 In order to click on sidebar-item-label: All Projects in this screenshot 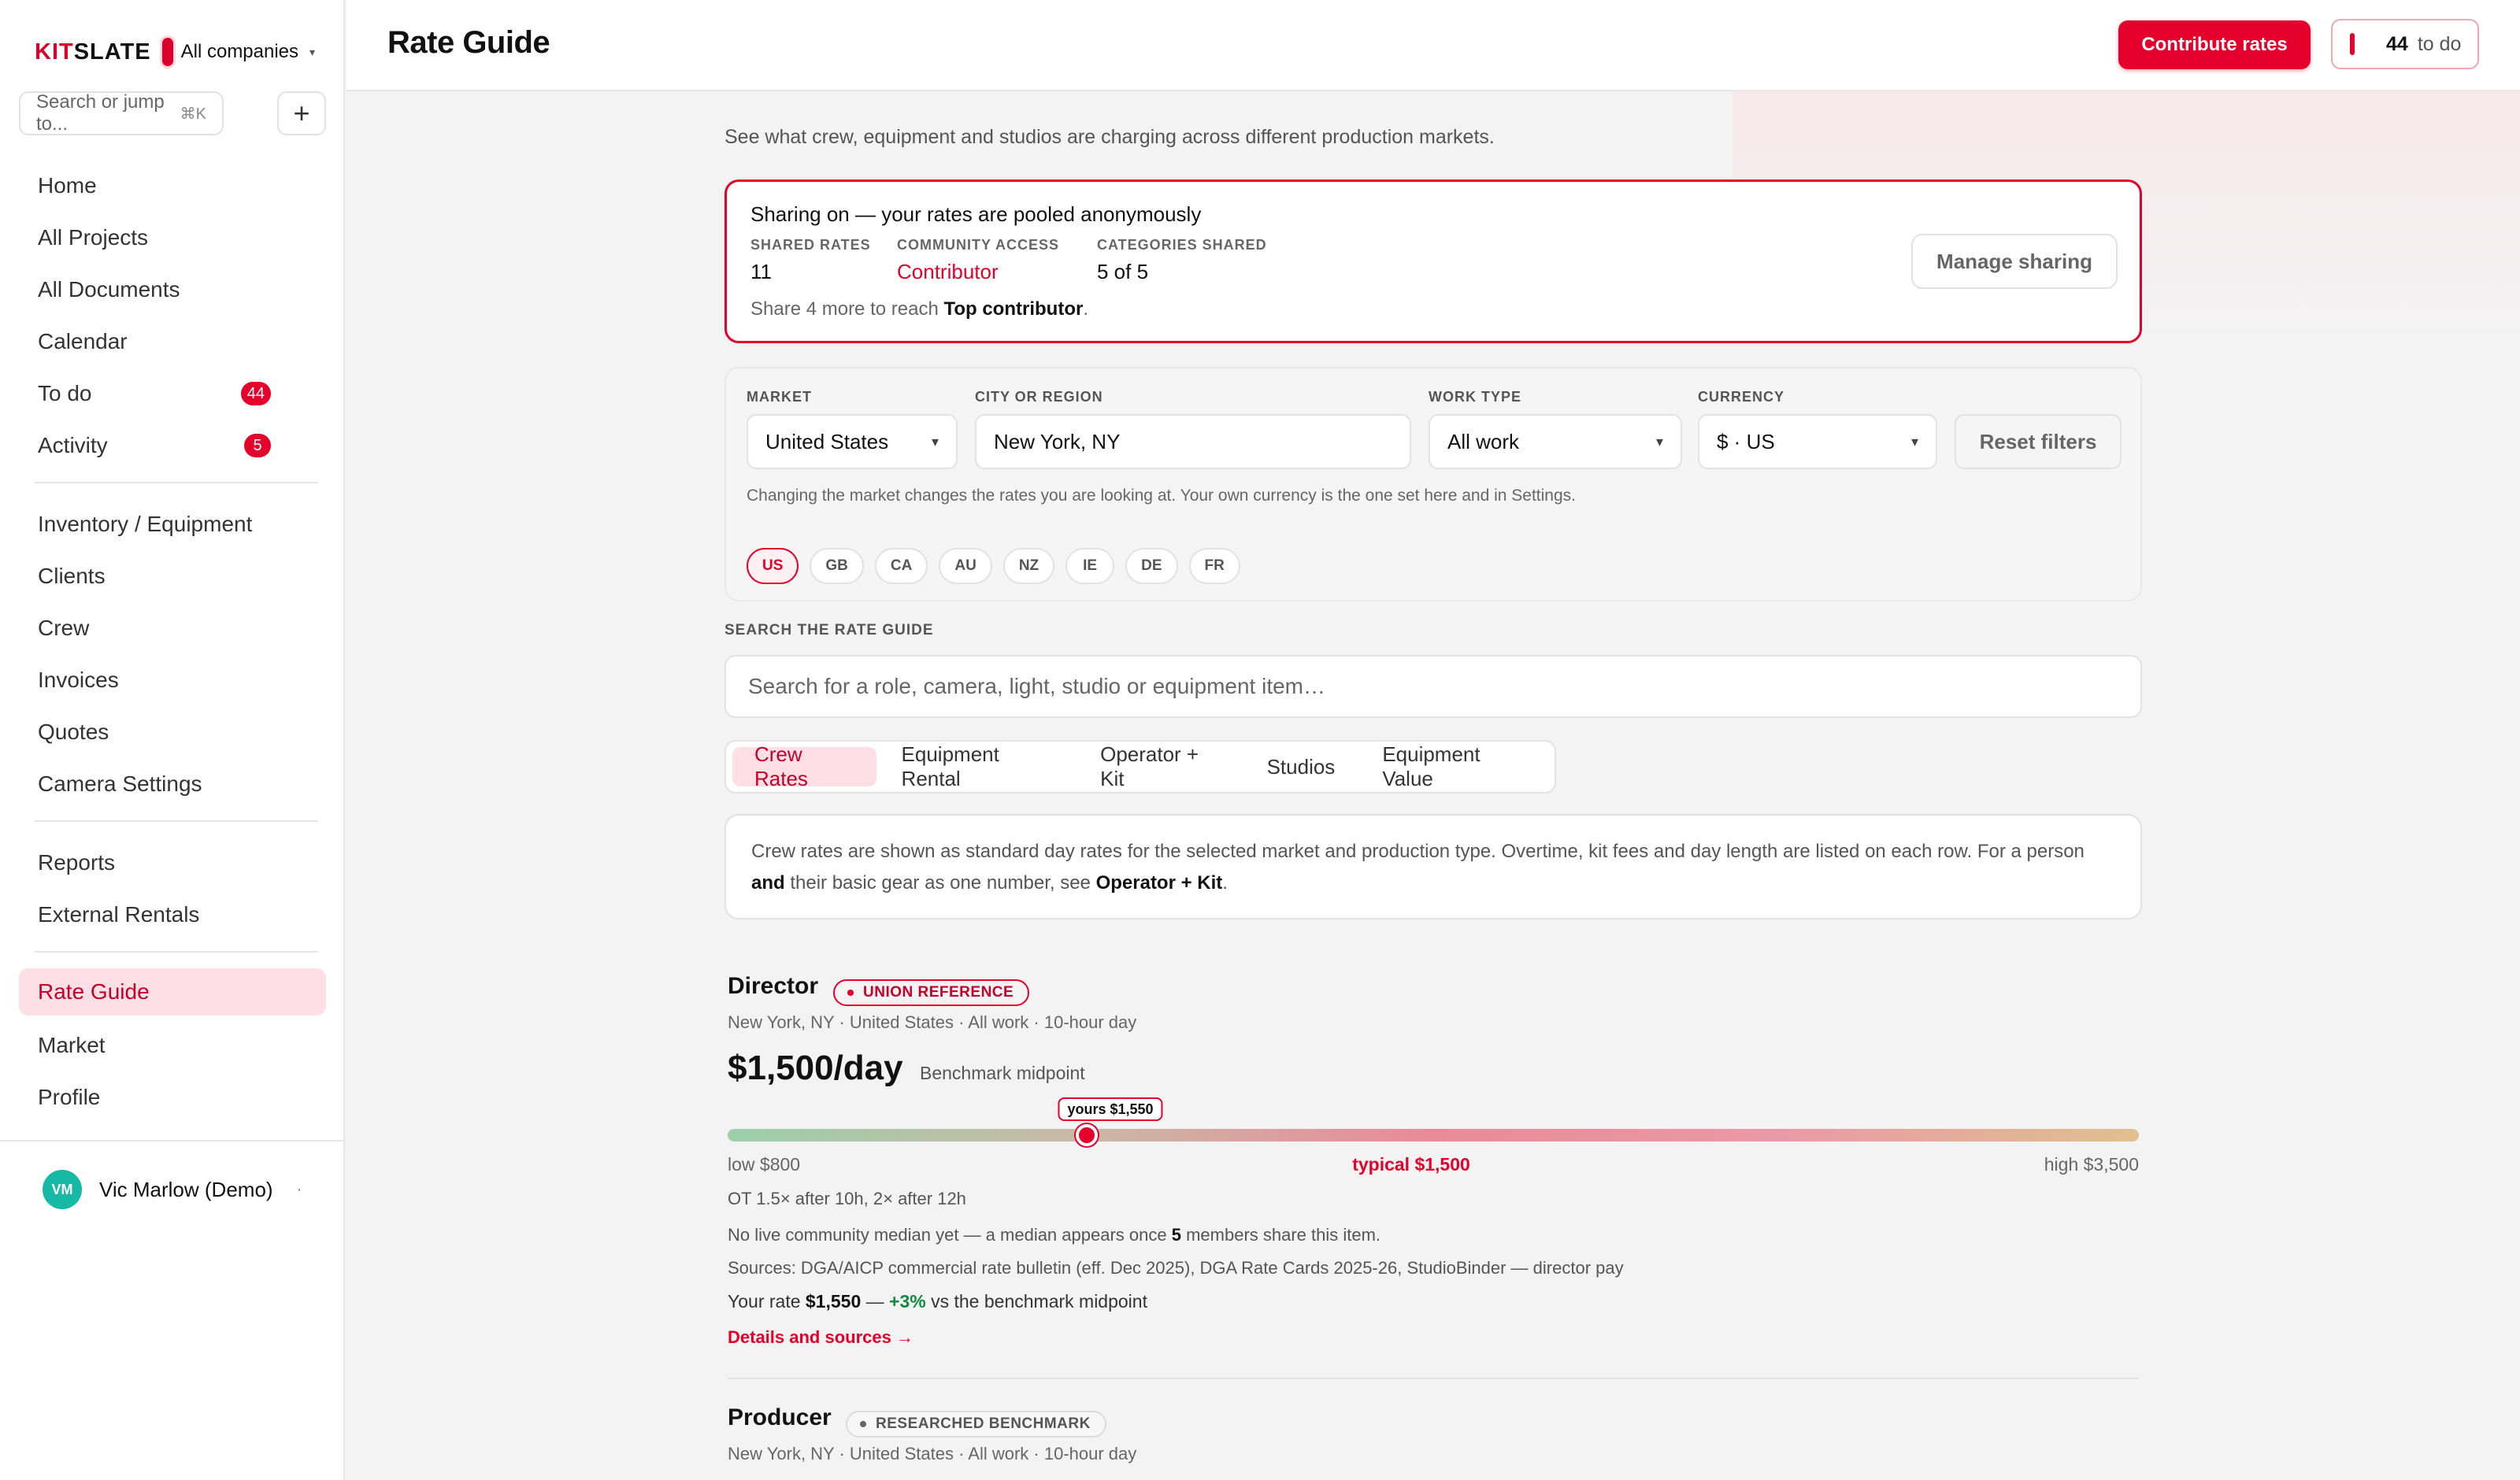, I will do `click(93, 237)`.